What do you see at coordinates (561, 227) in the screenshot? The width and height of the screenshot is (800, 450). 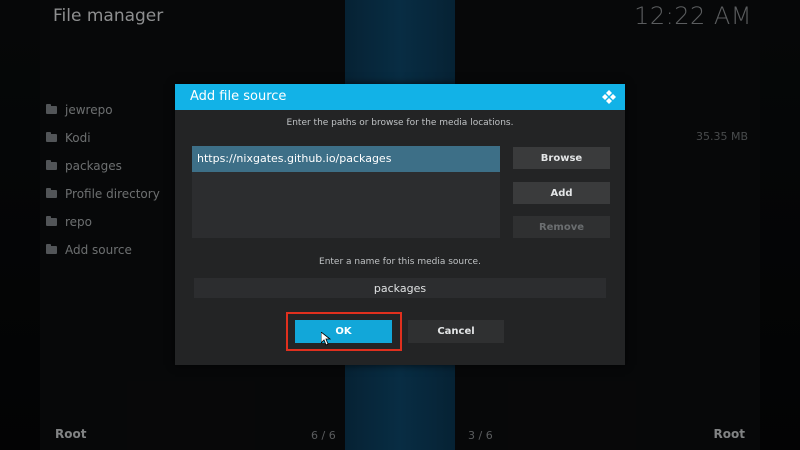 I see `remove-button: Remove` at bounding box center [561, 227].